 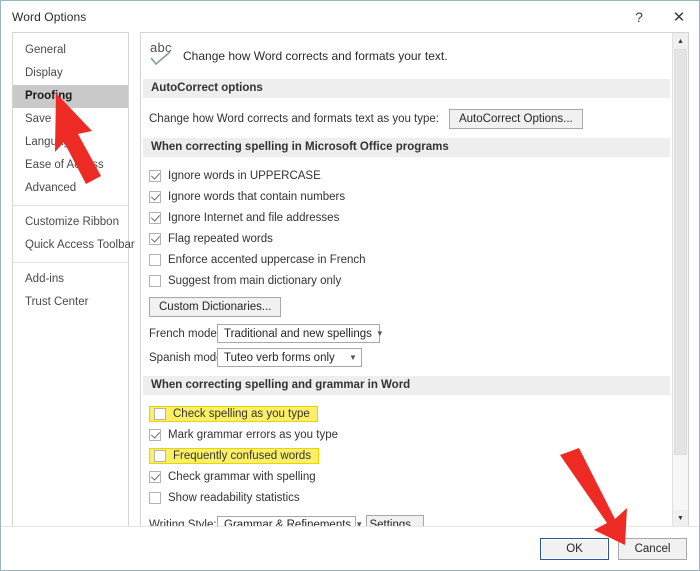 I want to click on sidebar-item-advanced: Advanced, so click(x=70, y=188).